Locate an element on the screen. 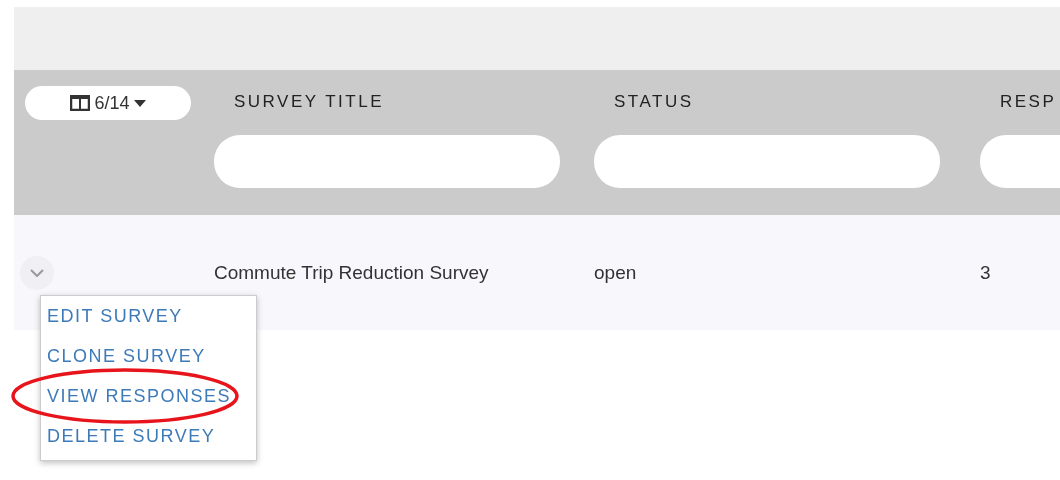 The height and width of the screenshot is (480, 1060). column-header: SURVEY TITLE is located at coordinates (309, 102).